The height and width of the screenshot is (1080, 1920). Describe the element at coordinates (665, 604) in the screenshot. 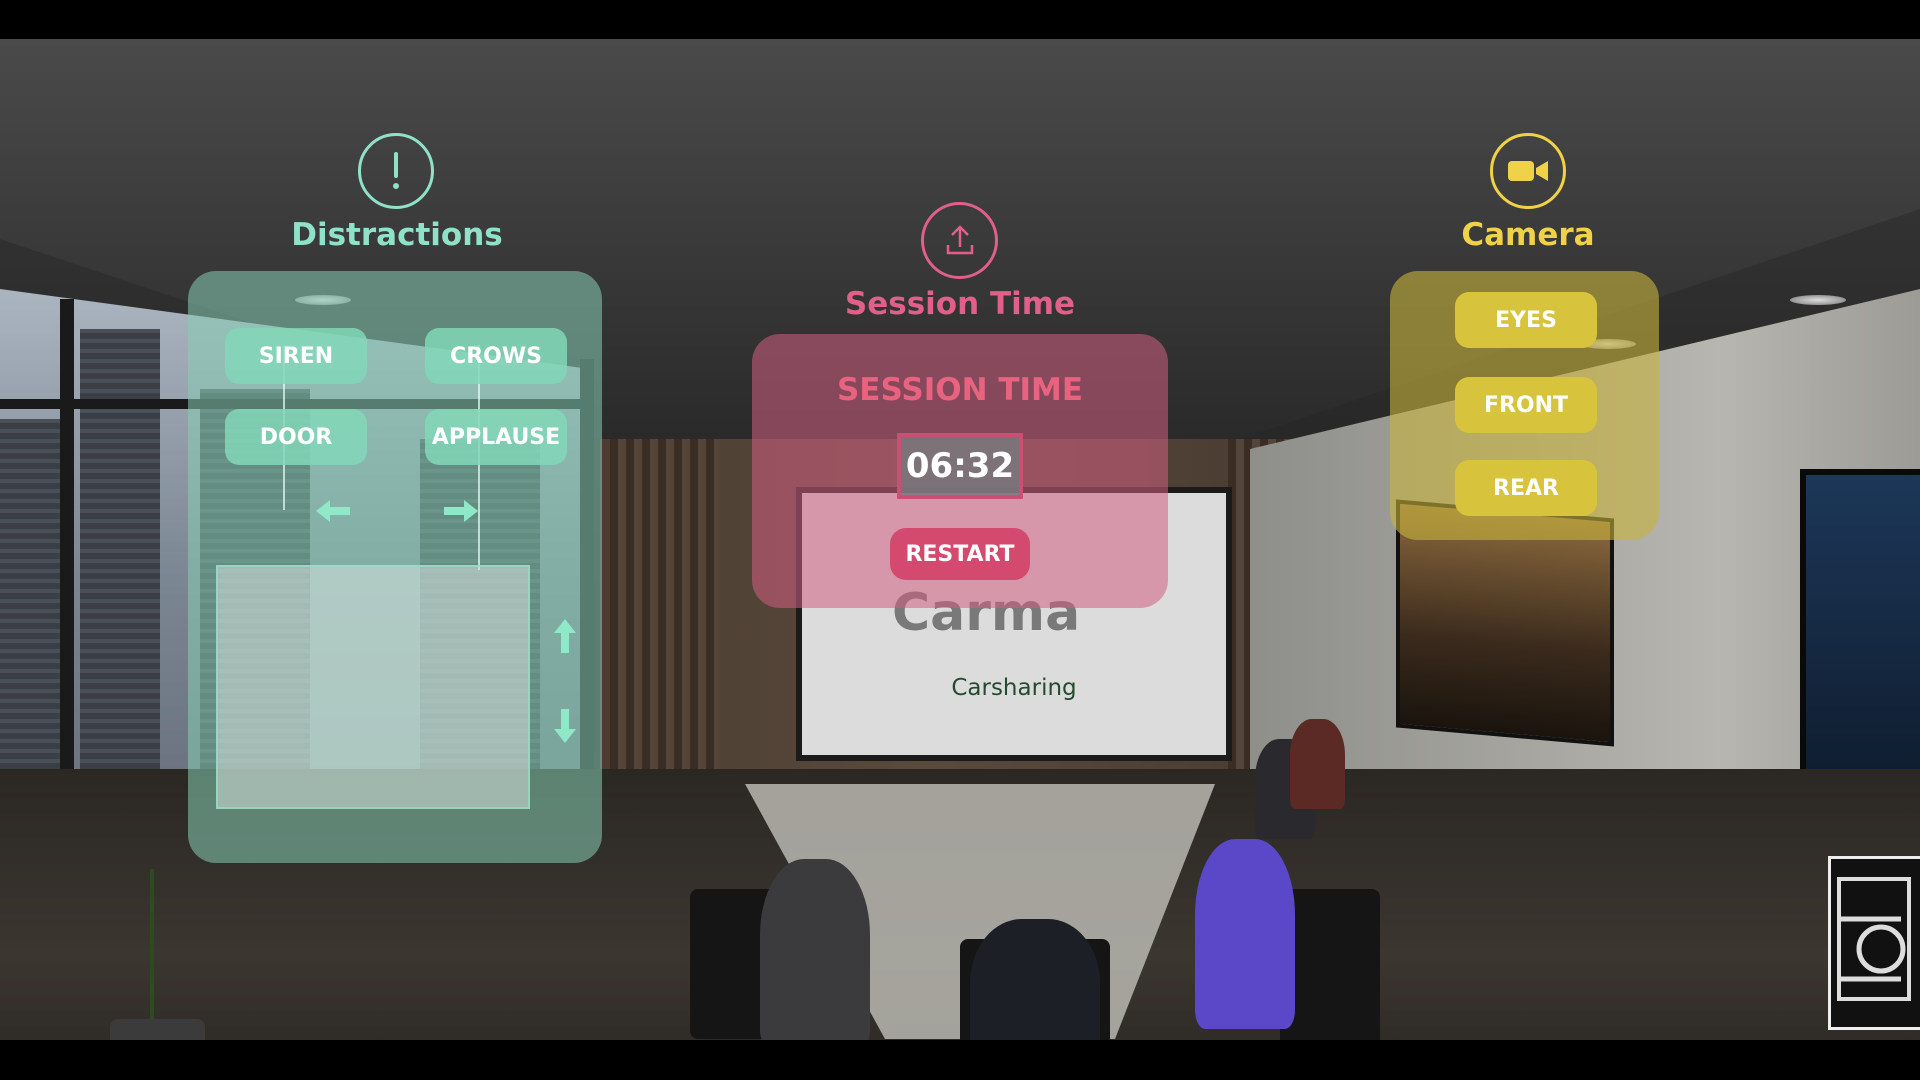

I see `curtain` at that location.